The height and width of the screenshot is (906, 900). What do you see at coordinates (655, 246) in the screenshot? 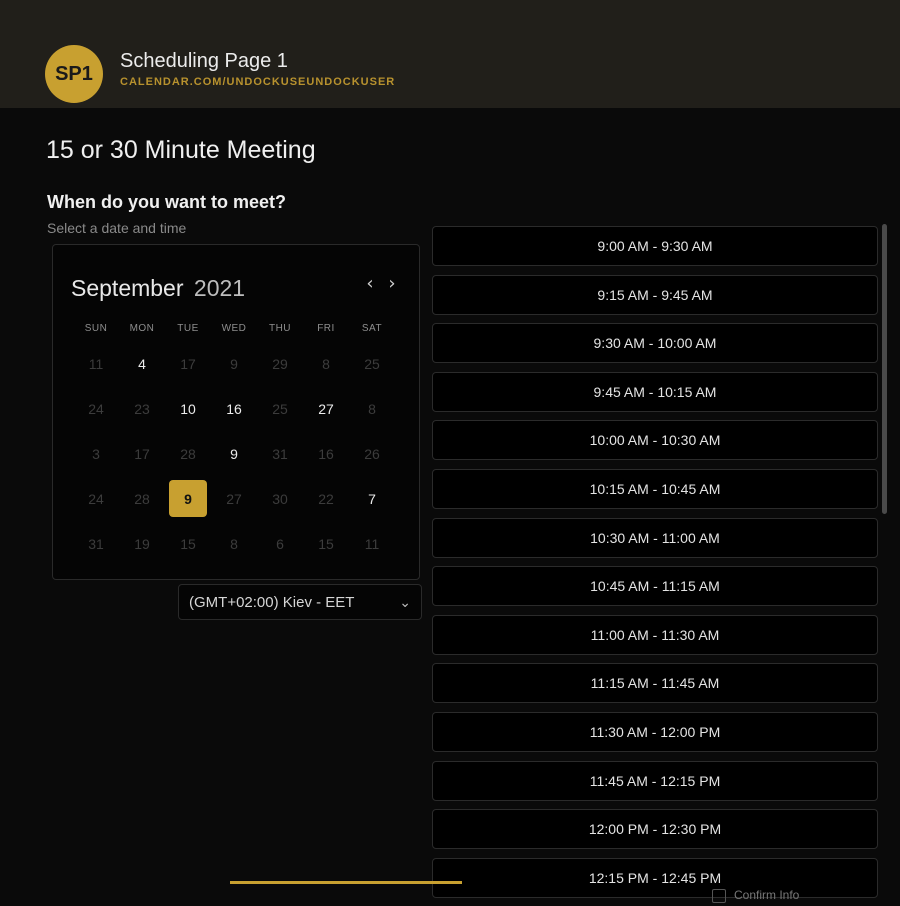
I see `time-slot-button: 9:00 AM - 9:30 AM` at bounding box center [655, 246].